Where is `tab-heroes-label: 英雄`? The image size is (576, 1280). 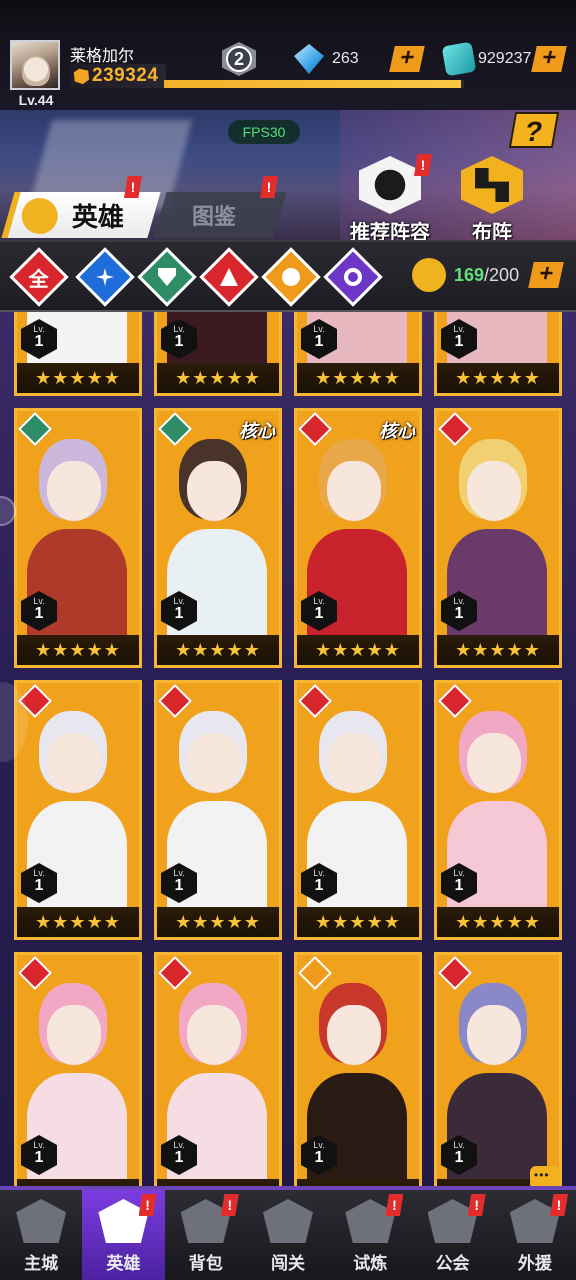 tab-heroes-label: 英雄 is located at coordinates (98, 216).